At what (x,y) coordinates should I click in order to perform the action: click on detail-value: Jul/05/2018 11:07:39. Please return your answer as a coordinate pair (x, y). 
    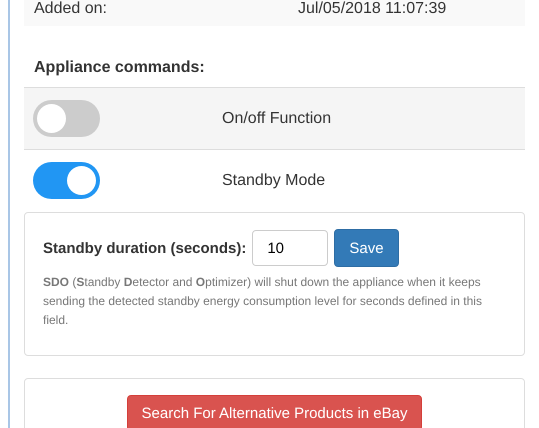
    Looking at the image, I should click on (372, 9).